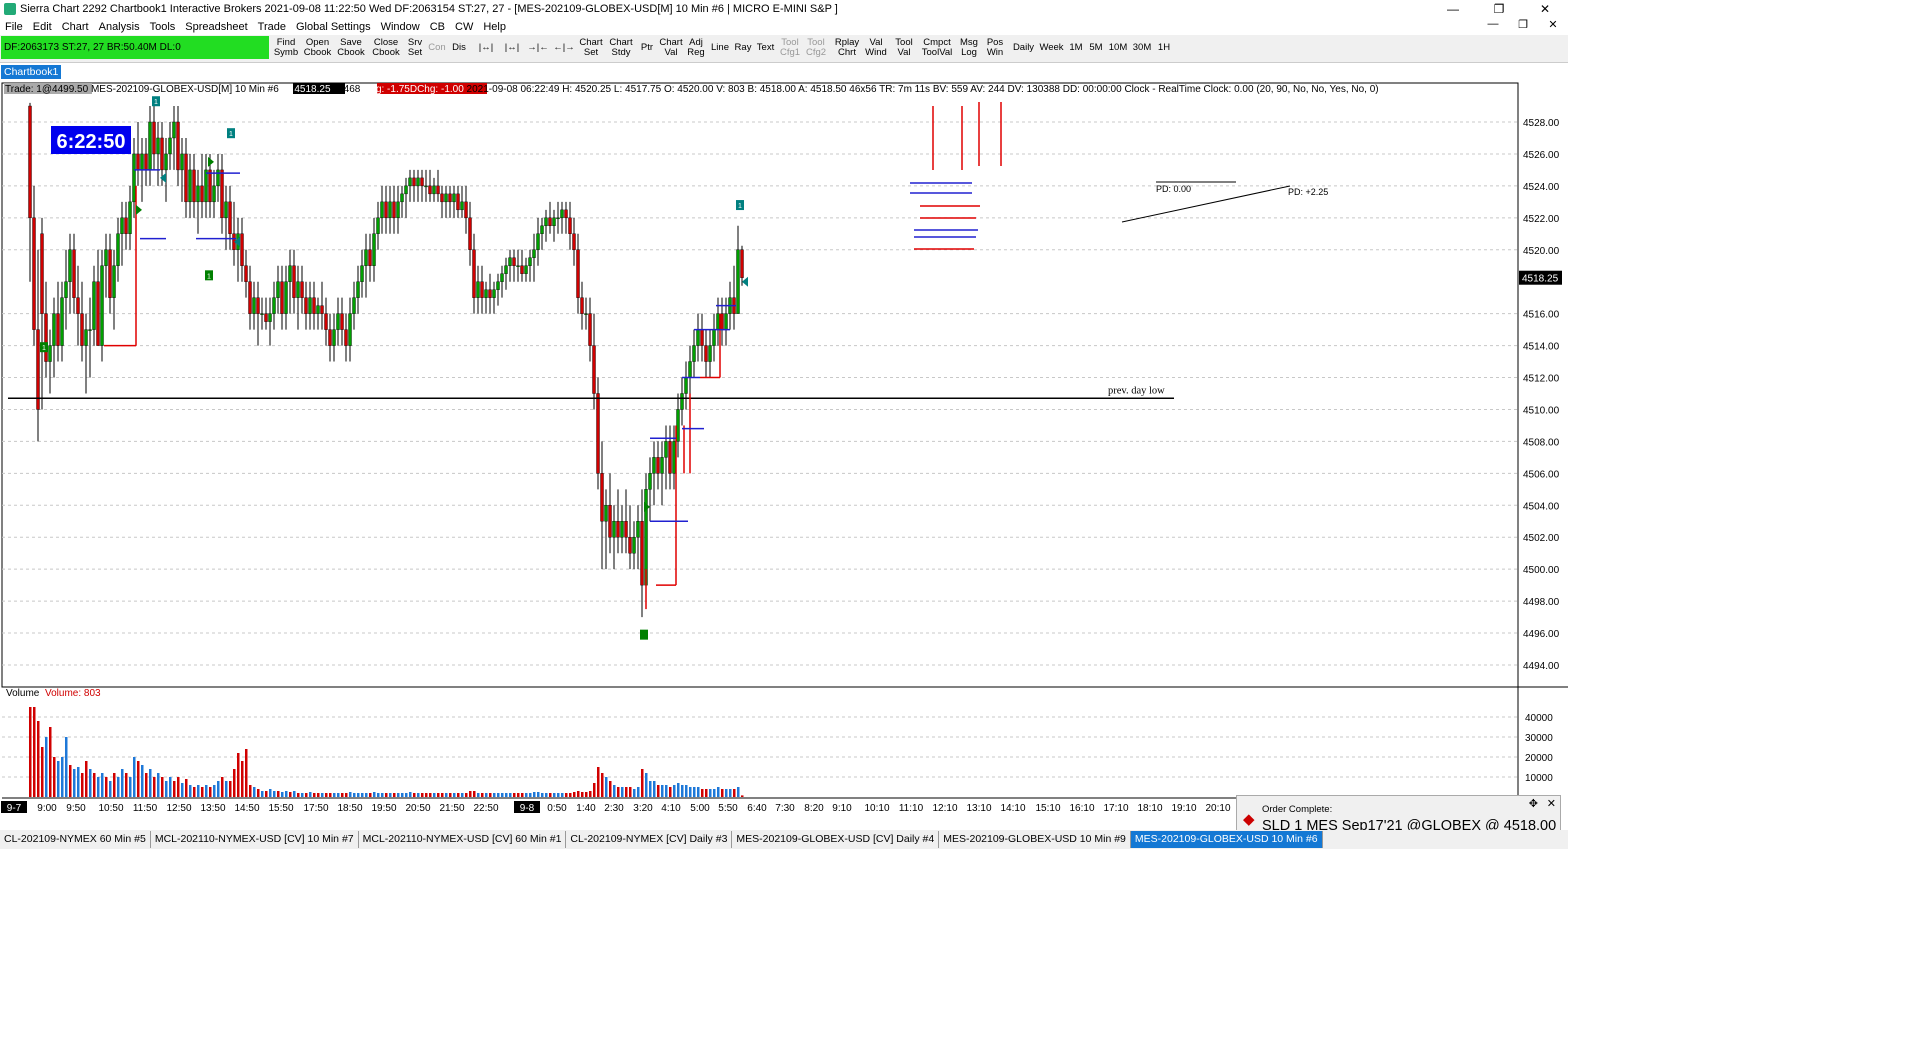 The height and width of the screenshot is (1040, 1920). What do you see at coordinates (400, 27) in the screenshot?
I see `menu-window: Window` at bounding box center [400, 27].